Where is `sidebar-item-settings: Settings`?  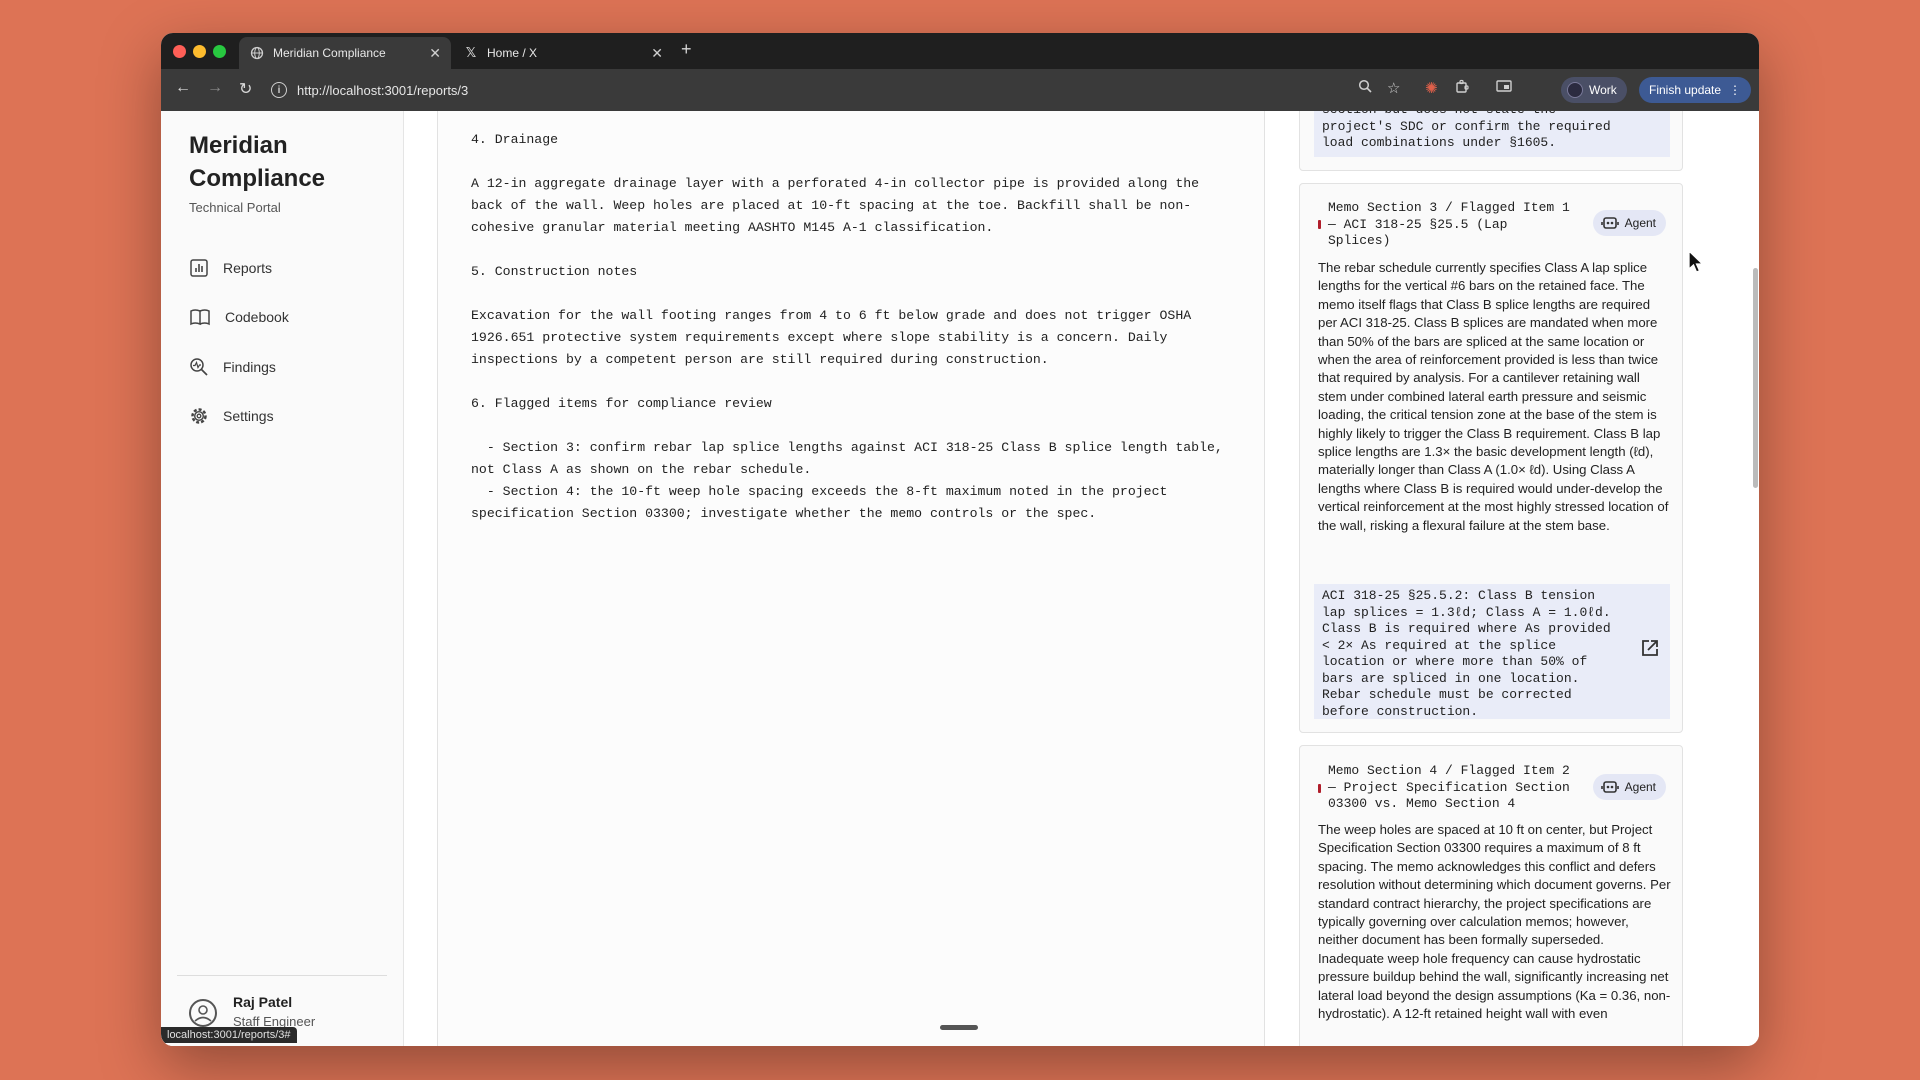
sidebar-item-settings: Settings is located at coordinates (284, 416).